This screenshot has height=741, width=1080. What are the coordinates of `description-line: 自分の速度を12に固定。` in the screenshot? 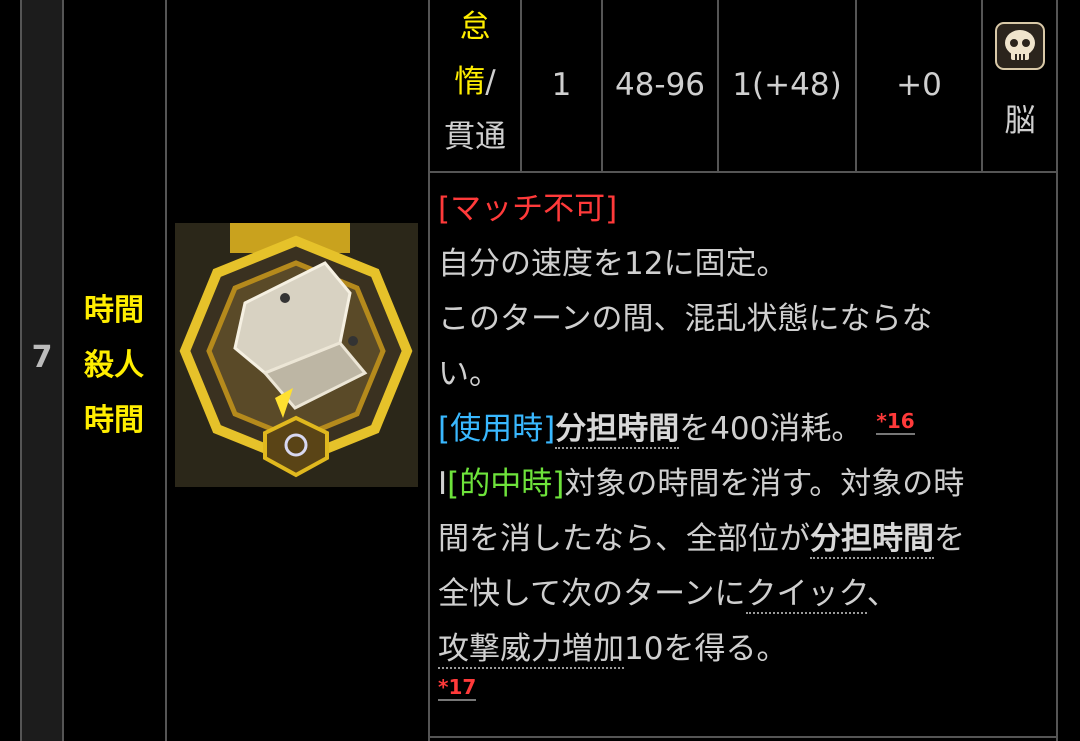 It's located at (613, 264).